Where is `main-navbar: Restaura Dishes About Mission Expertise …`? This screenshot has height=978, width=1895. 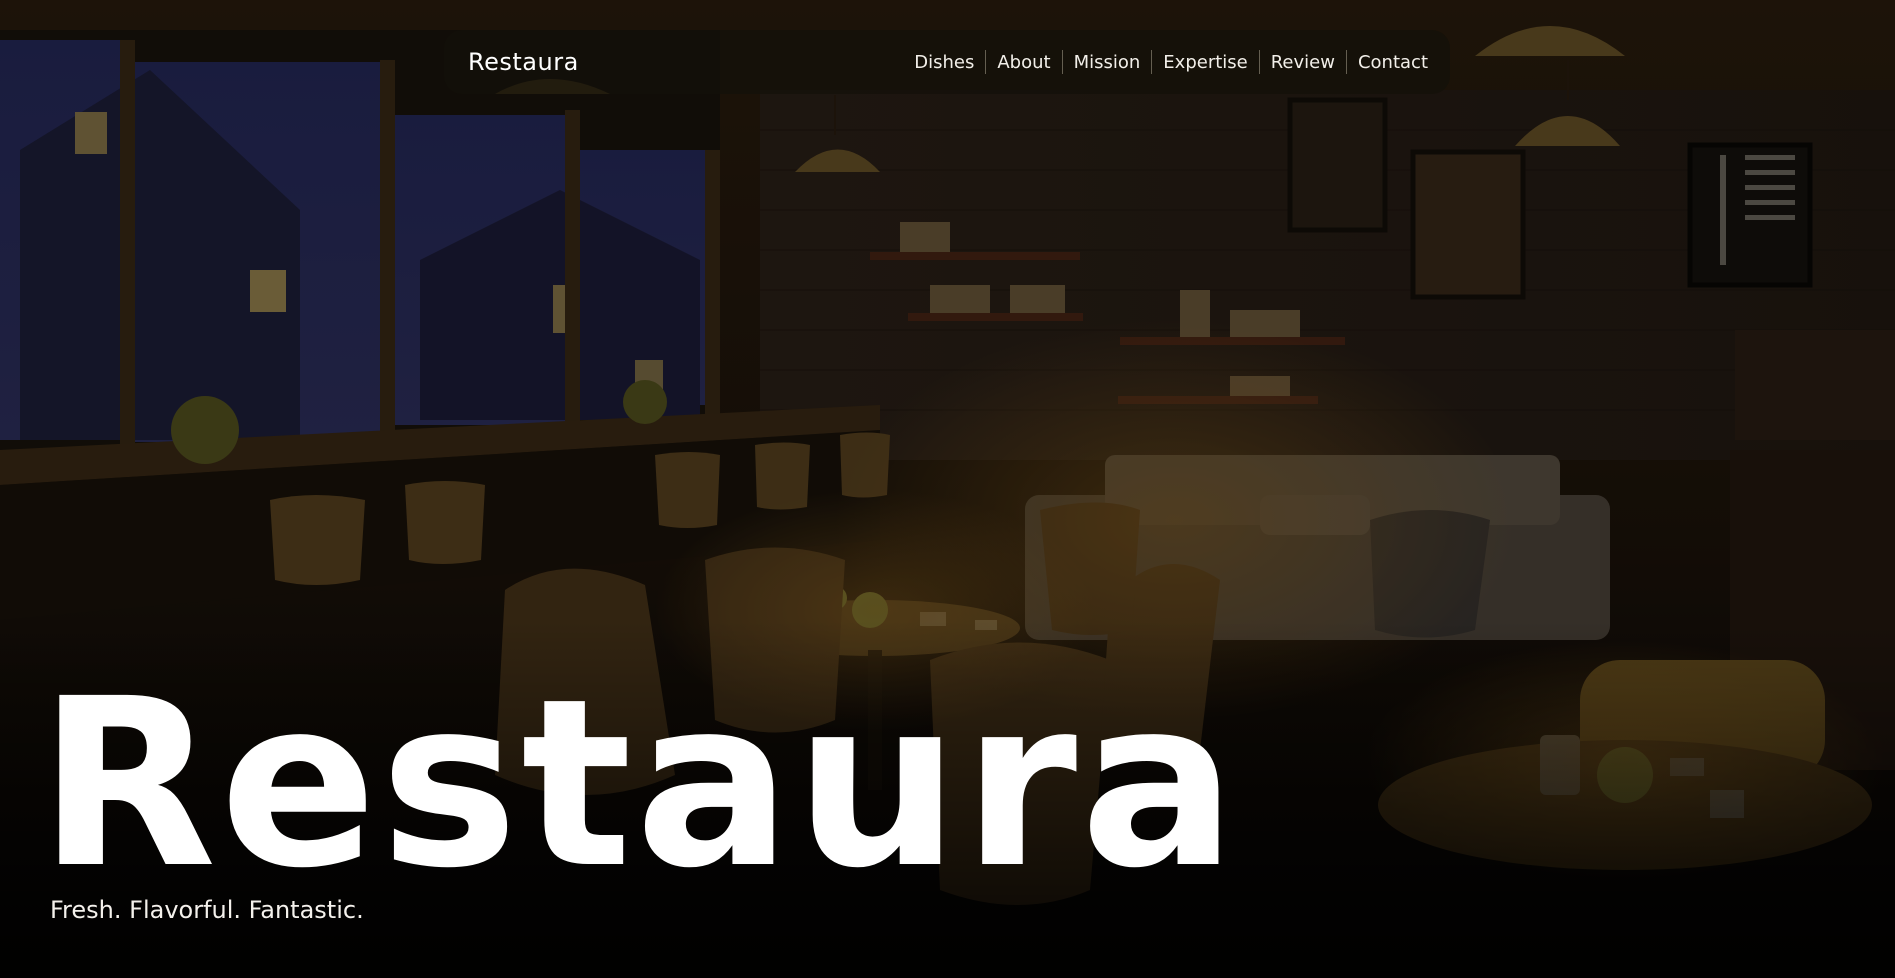
main-navbar: Restaura Dishes About Mission Expertise … is located at coordinates (947, 62).